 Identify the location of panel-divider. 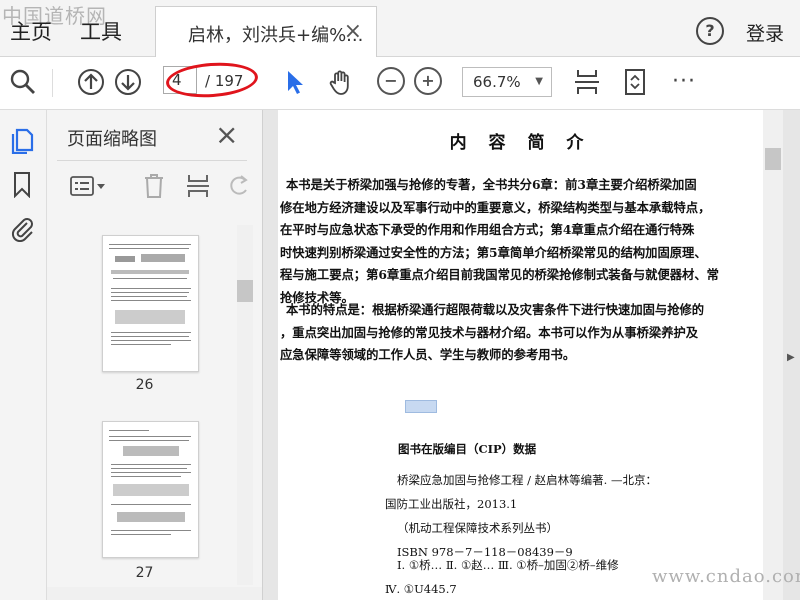
(152, 160).